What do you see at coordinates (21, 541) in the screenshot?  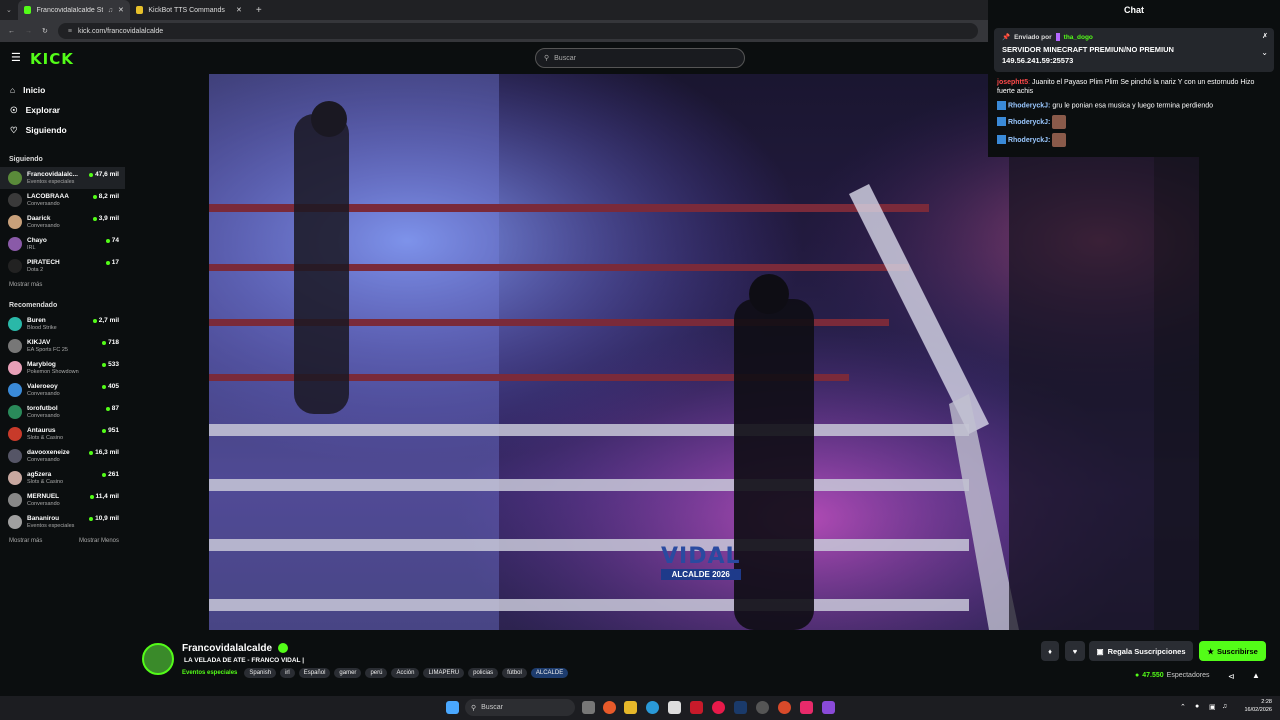 I see `show-more-recommended: Mostrar más` at bounding box center [21, 541].